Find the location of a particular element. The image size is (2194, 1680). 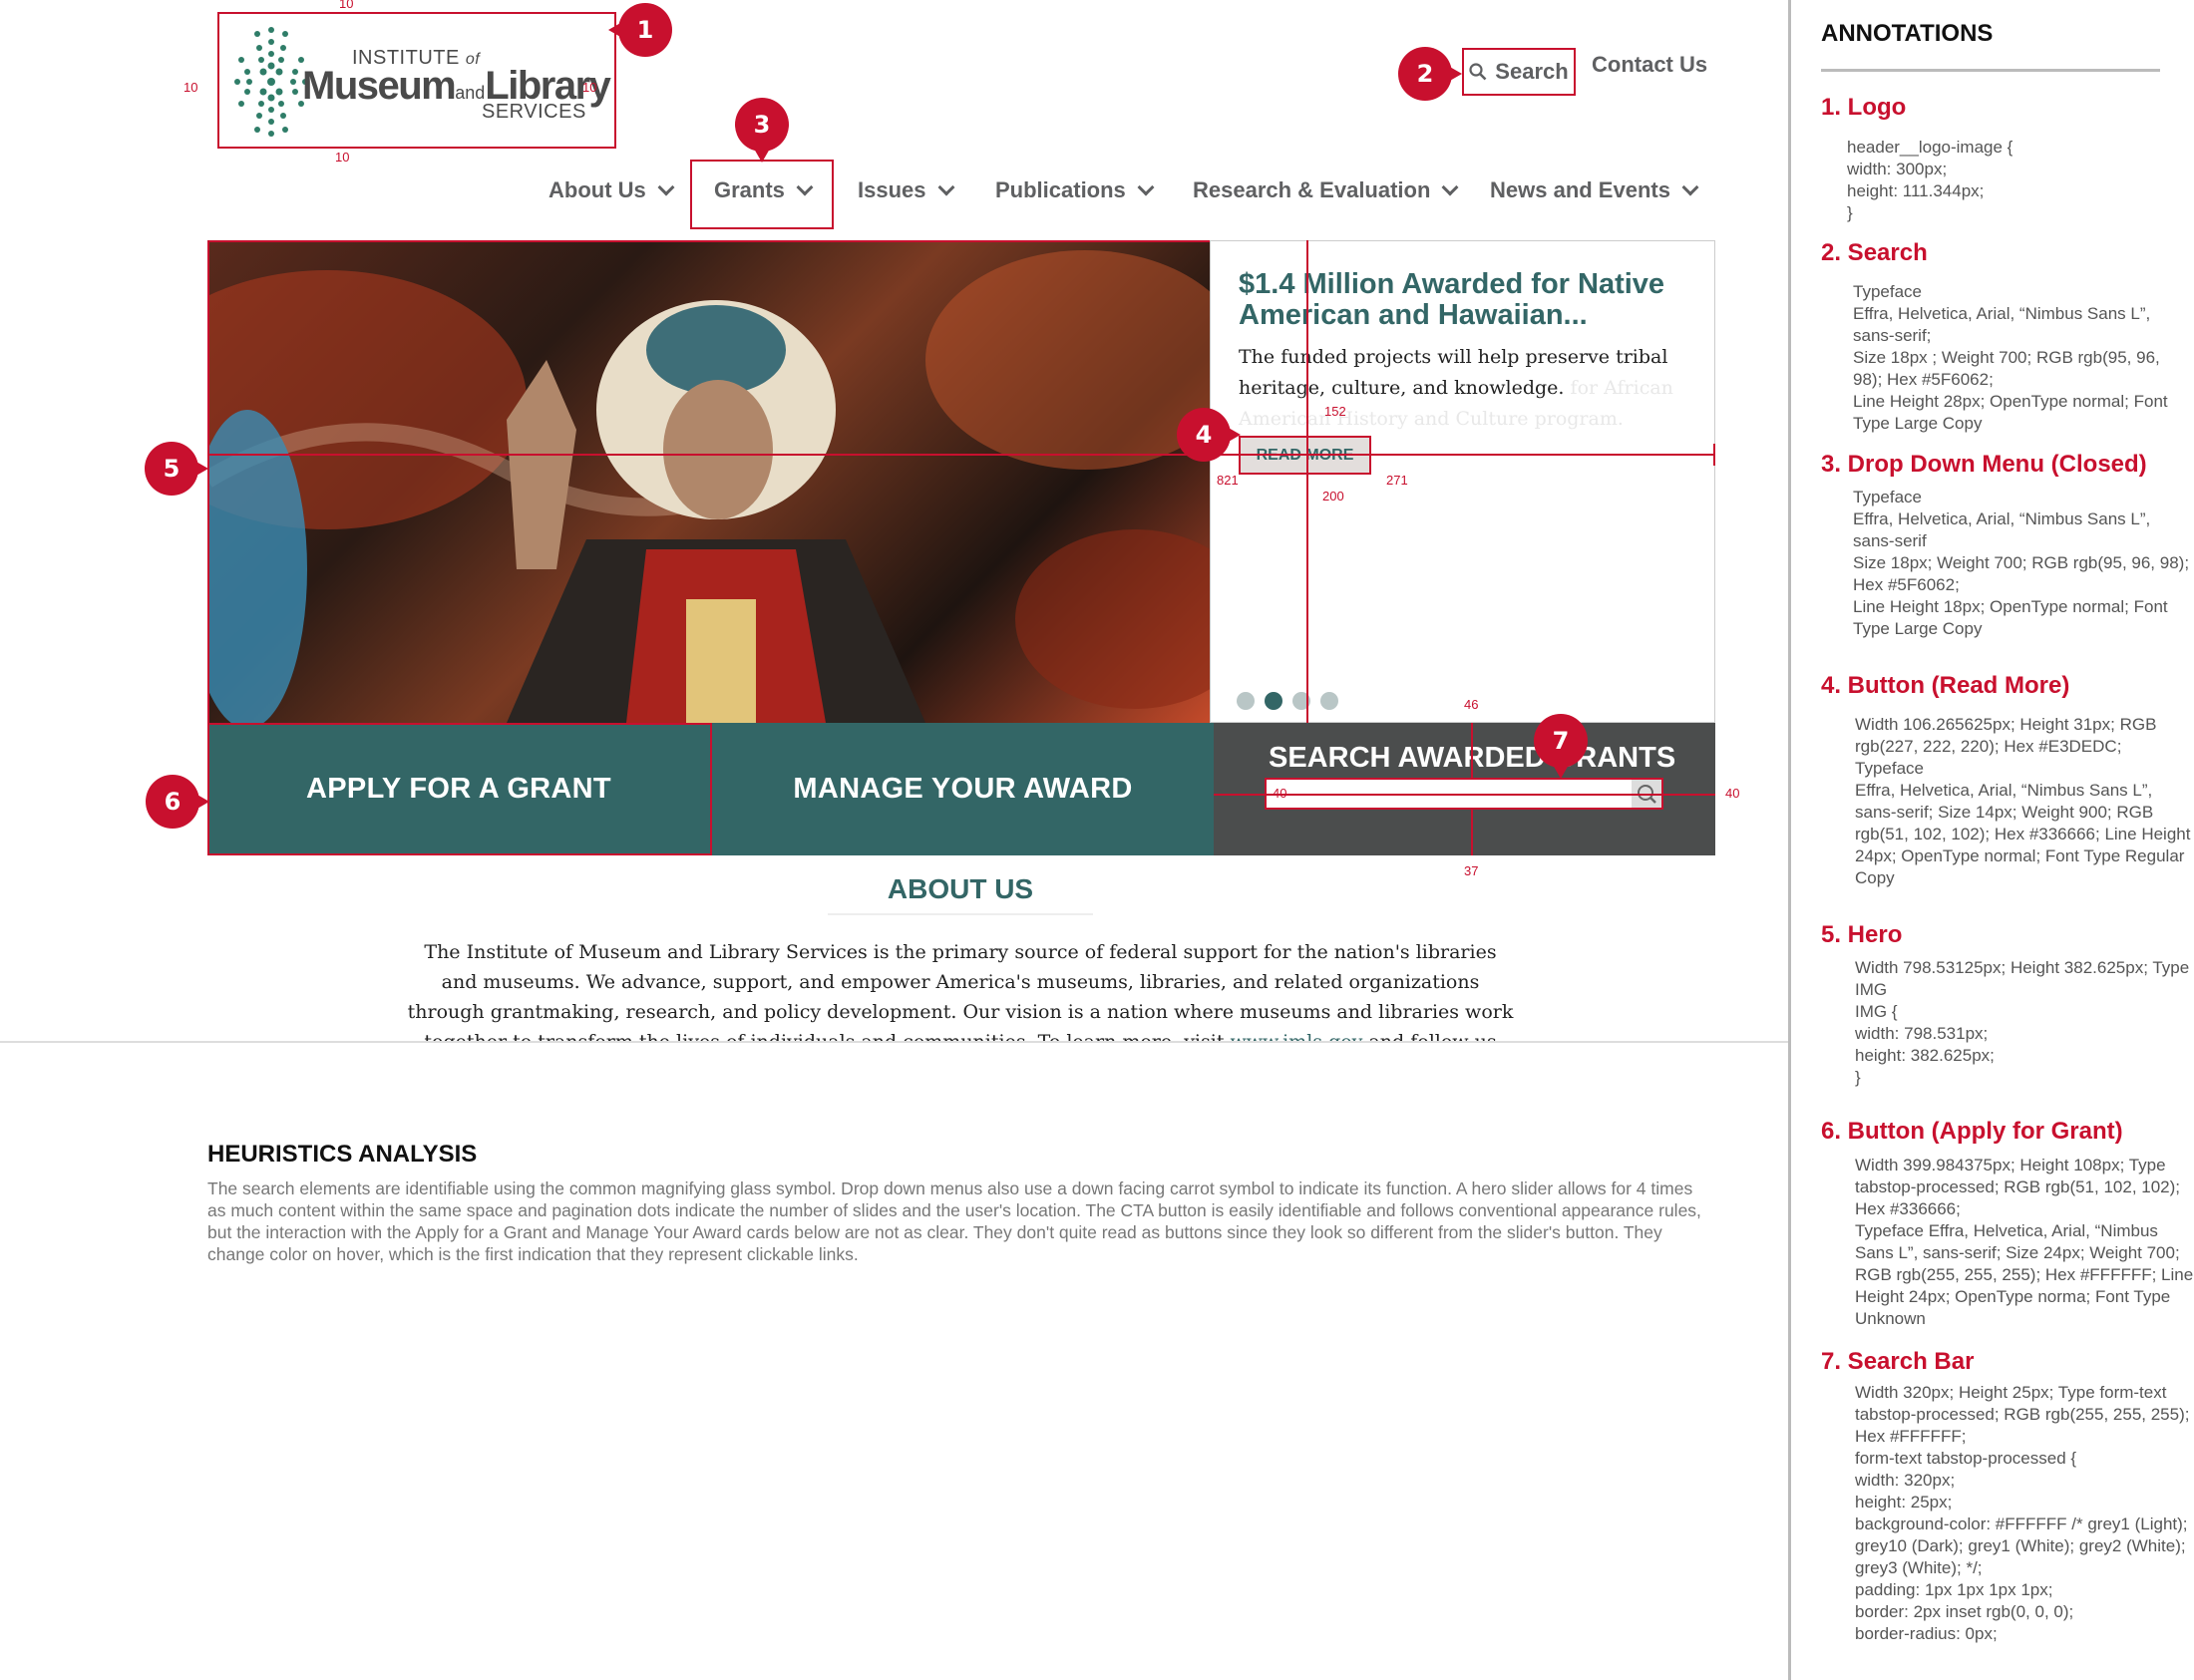

nav-issues: Issues is located at coordinates (906, 190).